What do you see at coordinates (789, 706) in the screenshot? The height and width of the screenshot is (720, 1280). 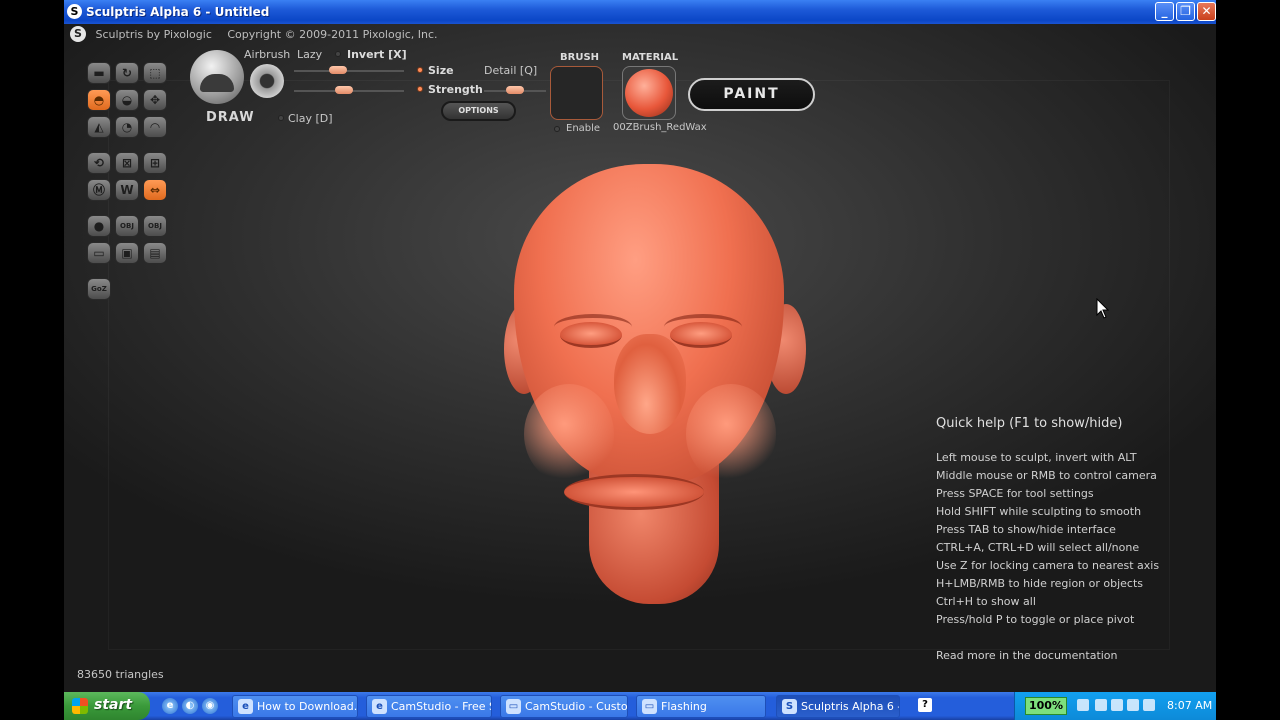 I see `task-app-icon: S` at bounding box center [789, 706].